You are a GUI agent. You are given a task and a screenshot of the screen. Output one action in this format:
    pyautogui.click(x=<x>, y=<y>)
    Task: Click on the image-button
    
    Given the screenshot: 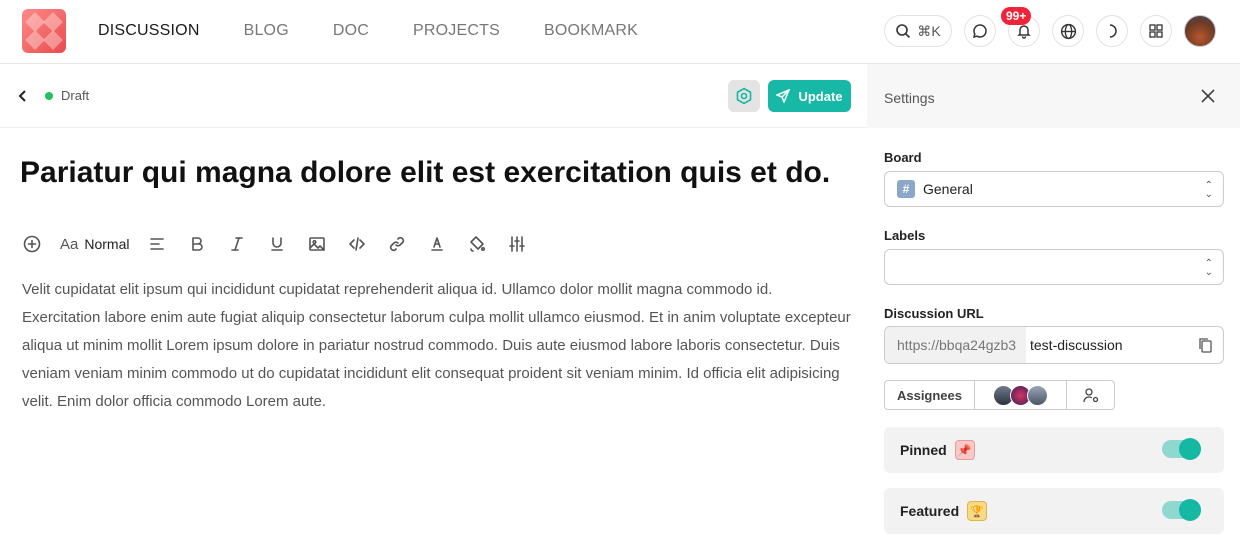 What is the action you would take?
    pyautogui.click(x=317, y=244)
    